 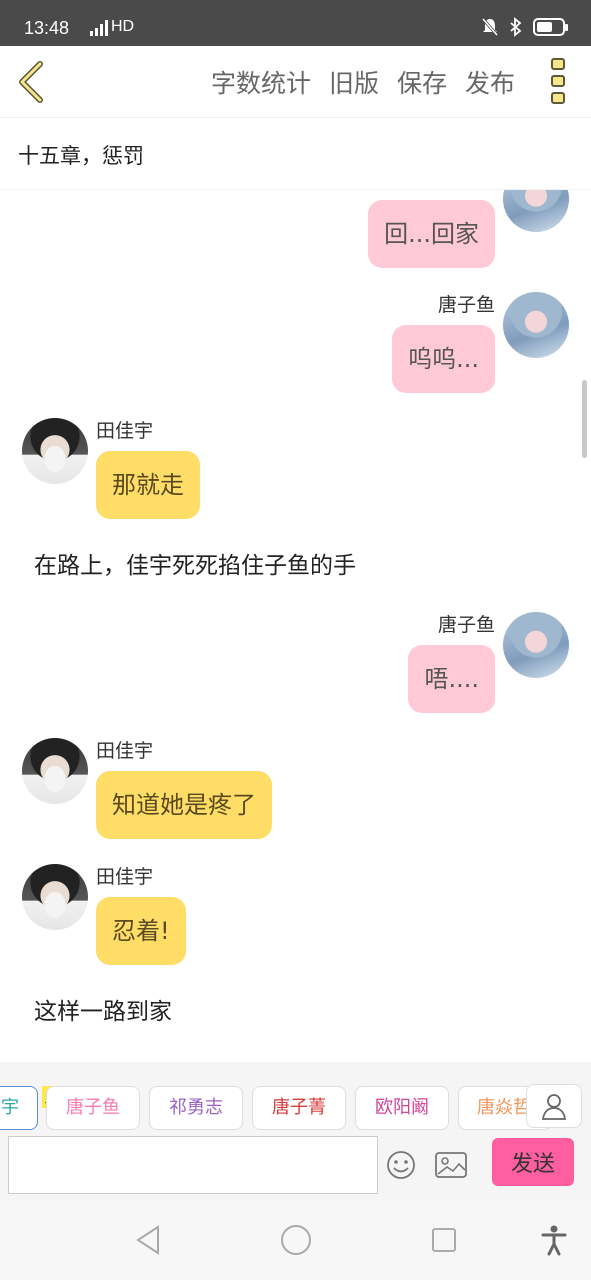 I want to click on character-name: 唐子鱼, so click(x=93, y=1107).